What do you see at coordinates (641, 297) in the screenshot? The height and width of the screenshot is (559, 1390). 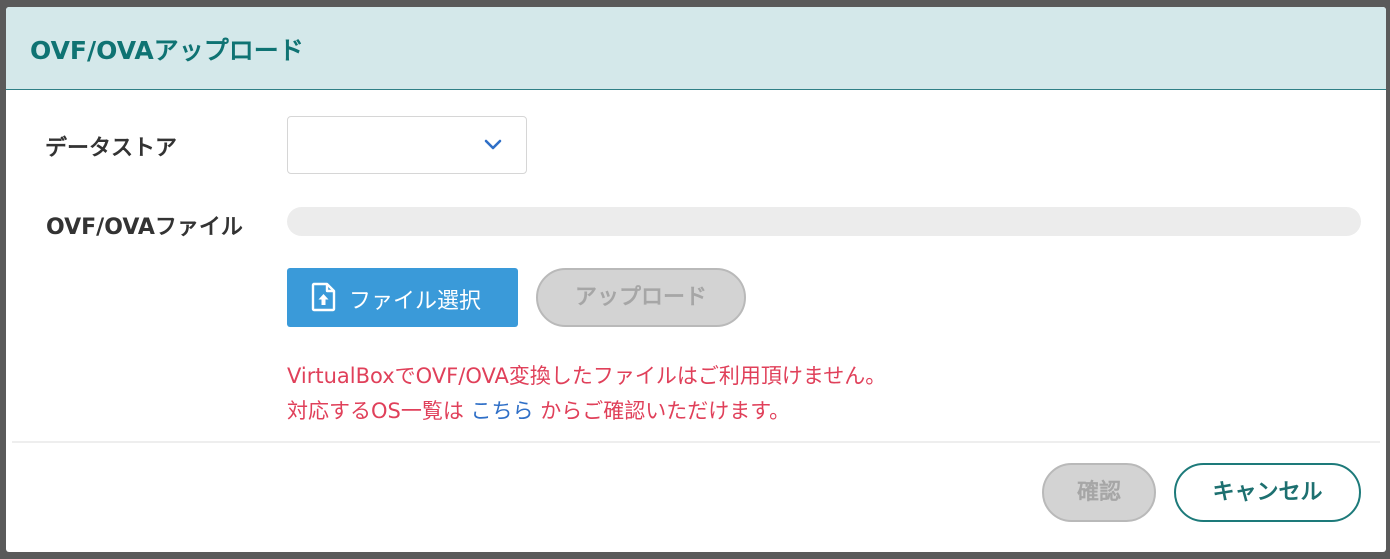 I see `upload-button: アップロード` at bounding box center [641, 297].